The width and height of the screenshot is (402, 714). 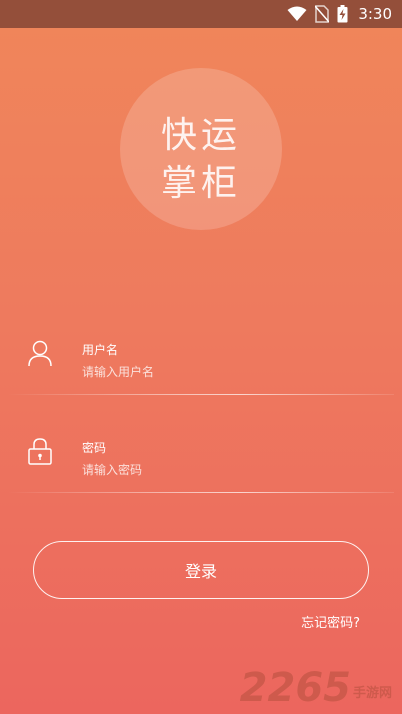 I want to click on wifi-icon, so click(x=297, y=13).